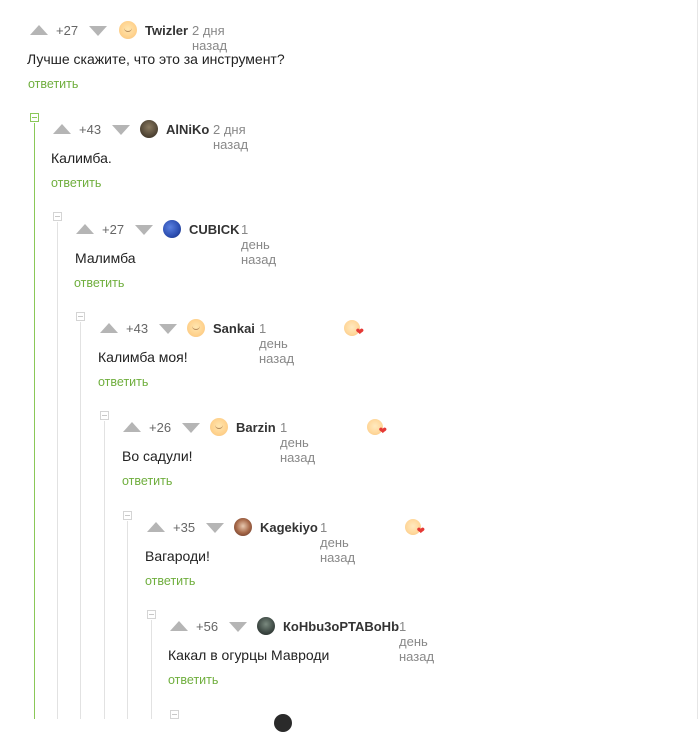 Image resolution: width=700 pixels, height=732 pixels. What do you see at coordinates (289, 527) in the screenshot?
I see `comment-author: Kagekiyo` at bounding box center [289, 527].